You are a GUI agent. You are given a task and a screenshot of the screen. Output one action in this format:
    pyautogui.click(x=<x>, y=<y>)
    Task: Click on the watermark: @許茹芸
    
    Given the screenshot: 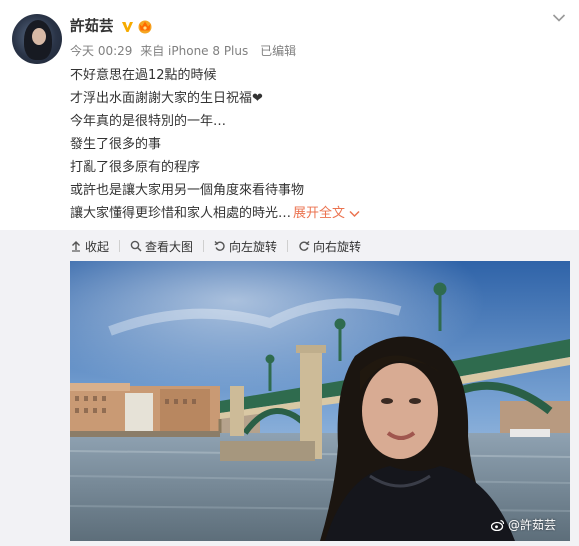 What is the action you would take?
    pyautogui.click(x=523, y=524)
    